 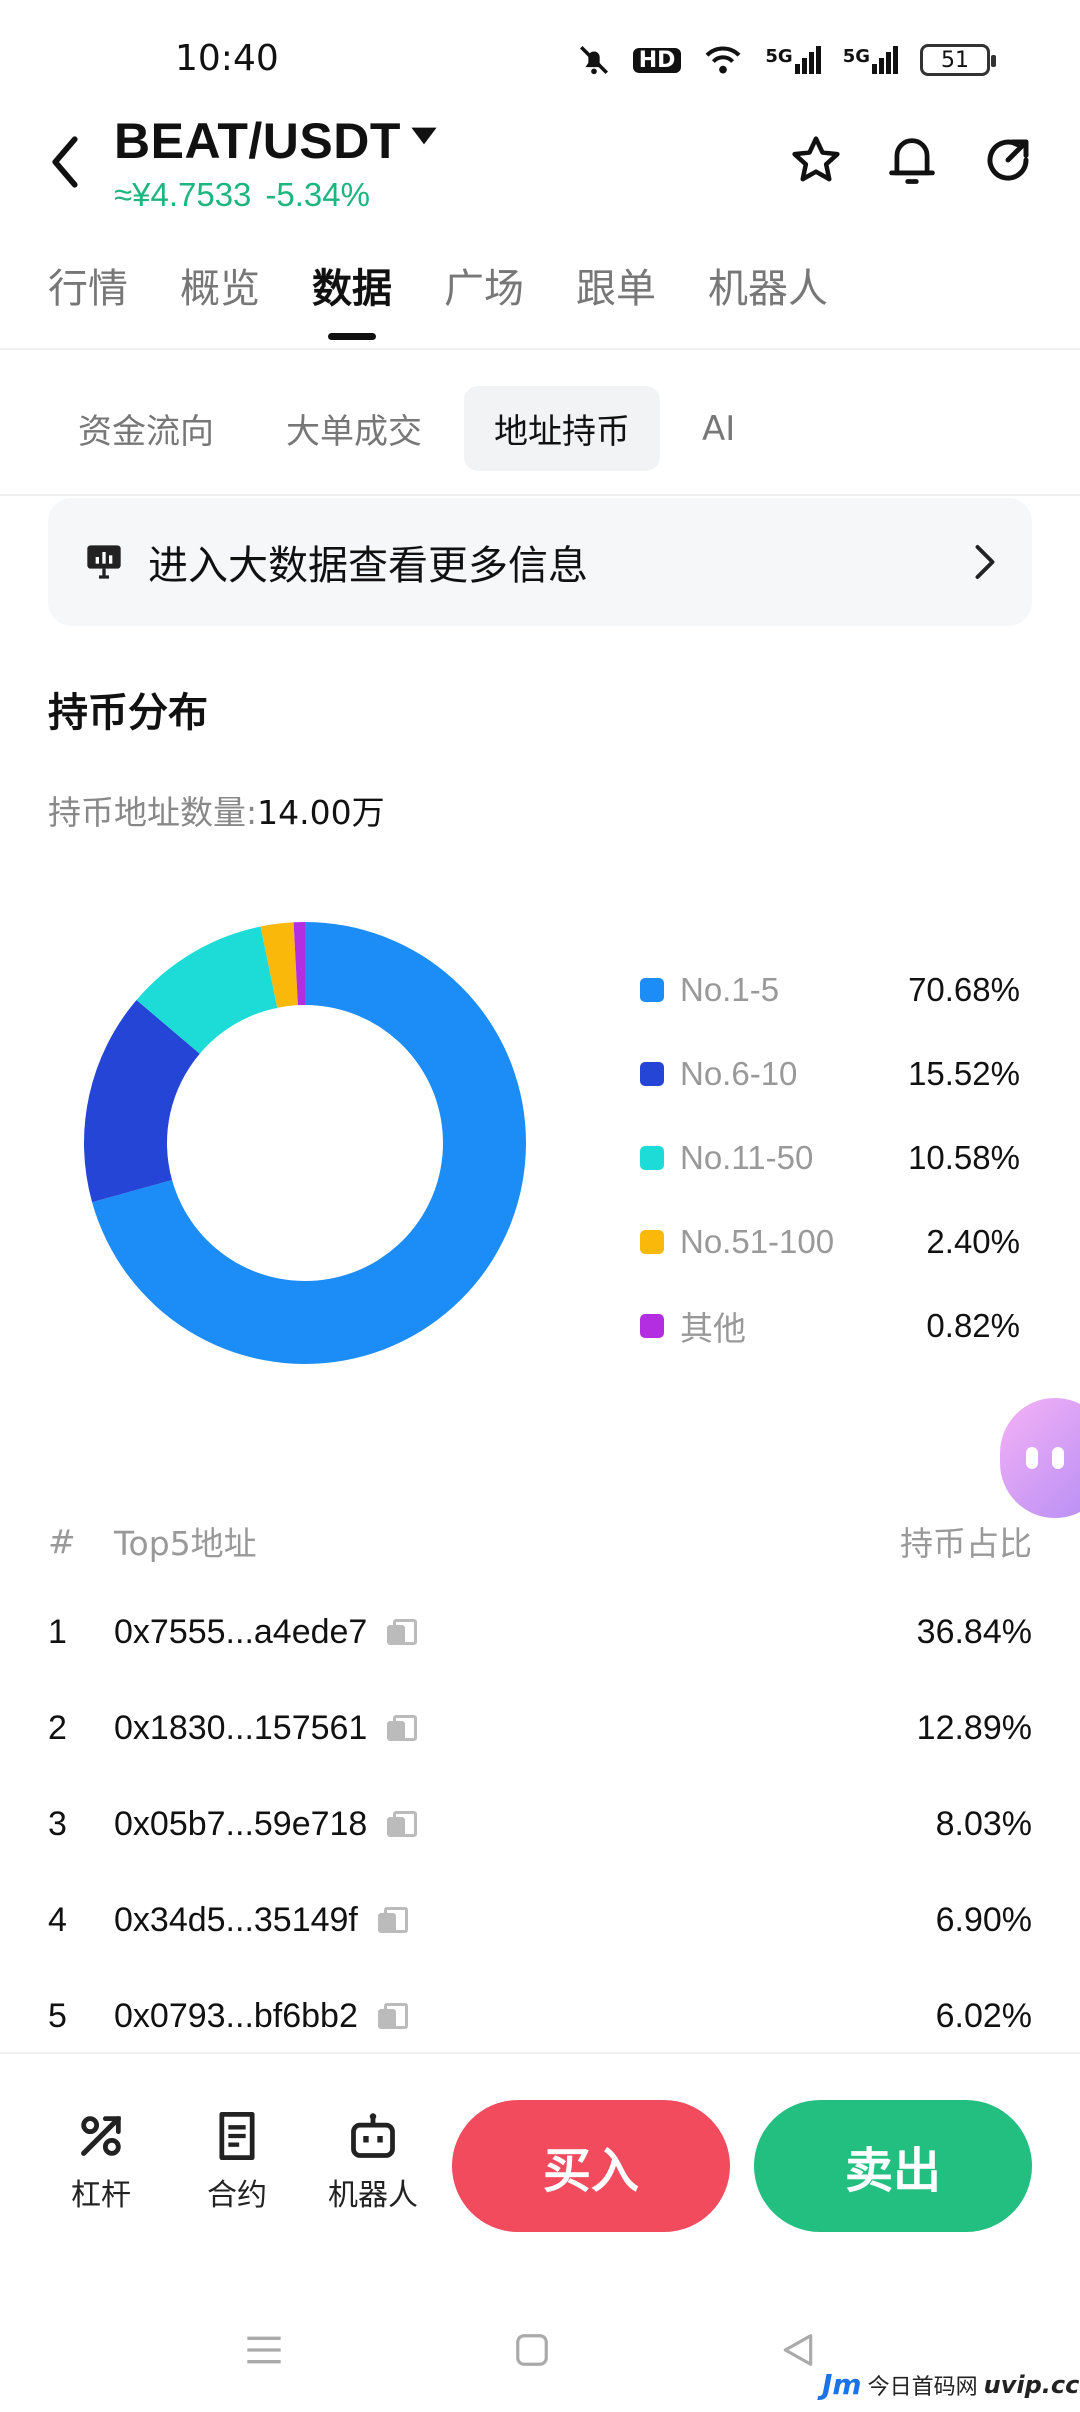 What do you see at coordinates (593, 60) in the screenshot?
I see `mute-bell-icon` at bounding box center [593, 60].